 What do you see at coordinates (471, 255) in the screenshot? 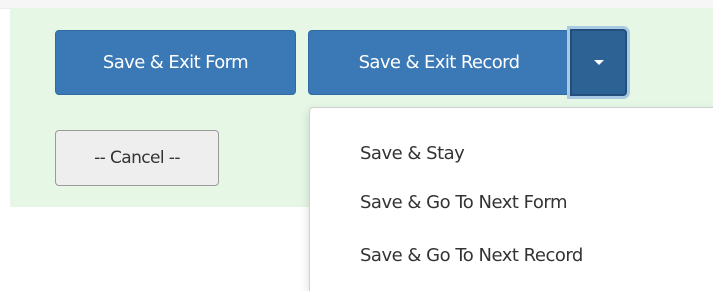
I see `menu-item-save-next-record: Save & Go To Next Record` at bounding box center [471, 255].